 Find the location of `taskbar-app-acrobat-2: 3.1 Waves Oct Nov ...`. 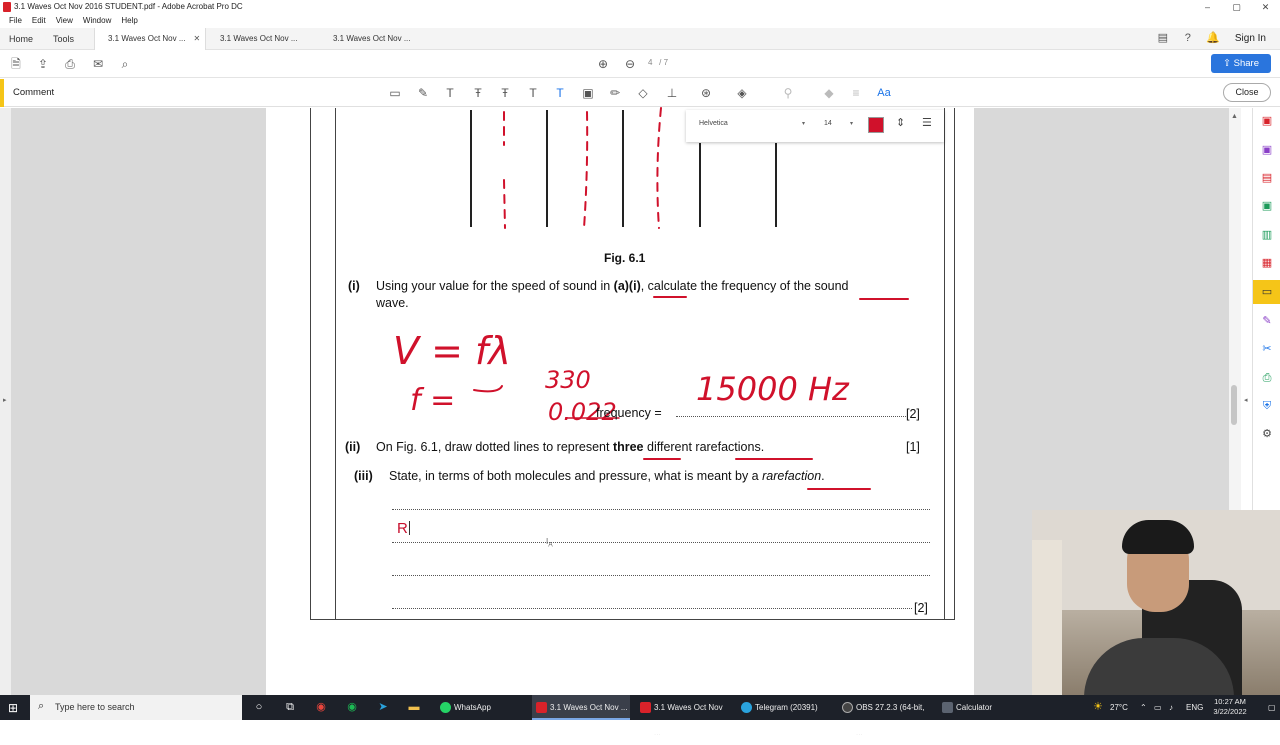

taskbar-app-acrobat-2: 3.1 Waves Oct Nov ... is located at coordinates (682, 716).